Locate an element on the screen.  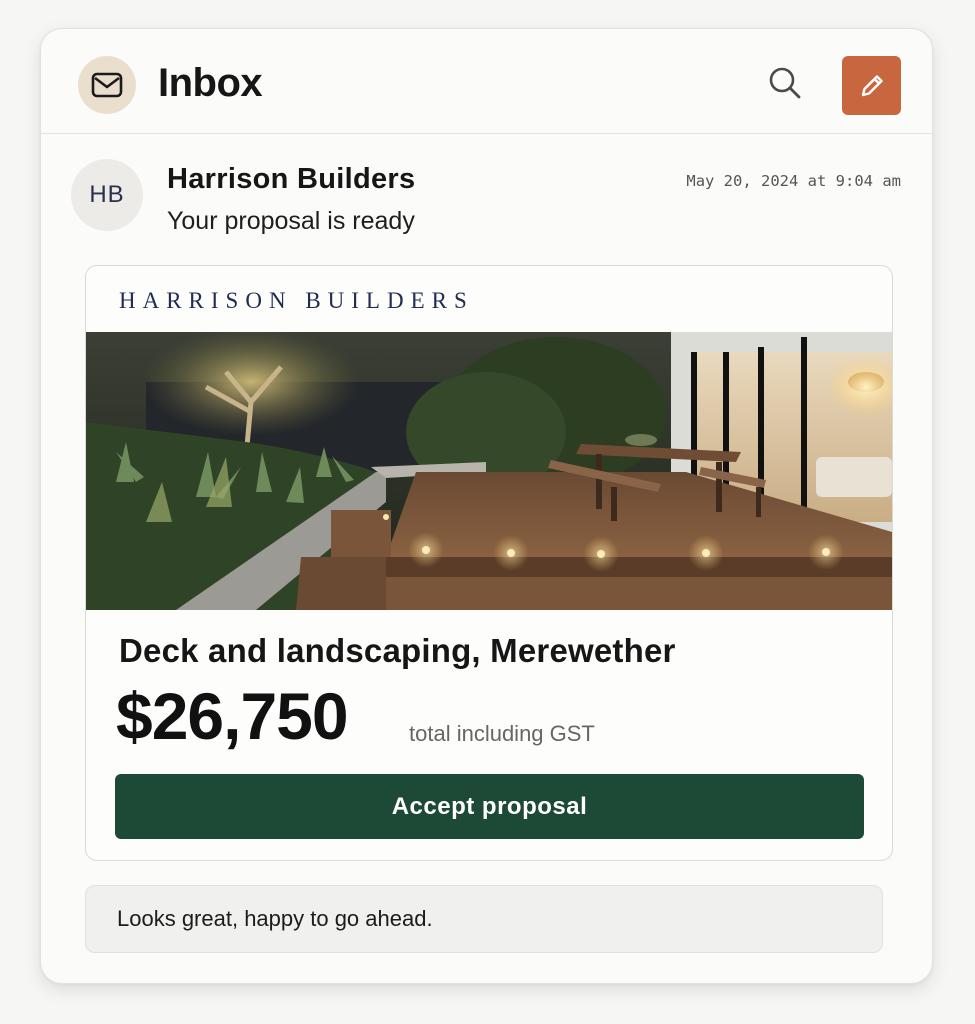
proposal-price: $26,750 is located at coordinates (232, 716).